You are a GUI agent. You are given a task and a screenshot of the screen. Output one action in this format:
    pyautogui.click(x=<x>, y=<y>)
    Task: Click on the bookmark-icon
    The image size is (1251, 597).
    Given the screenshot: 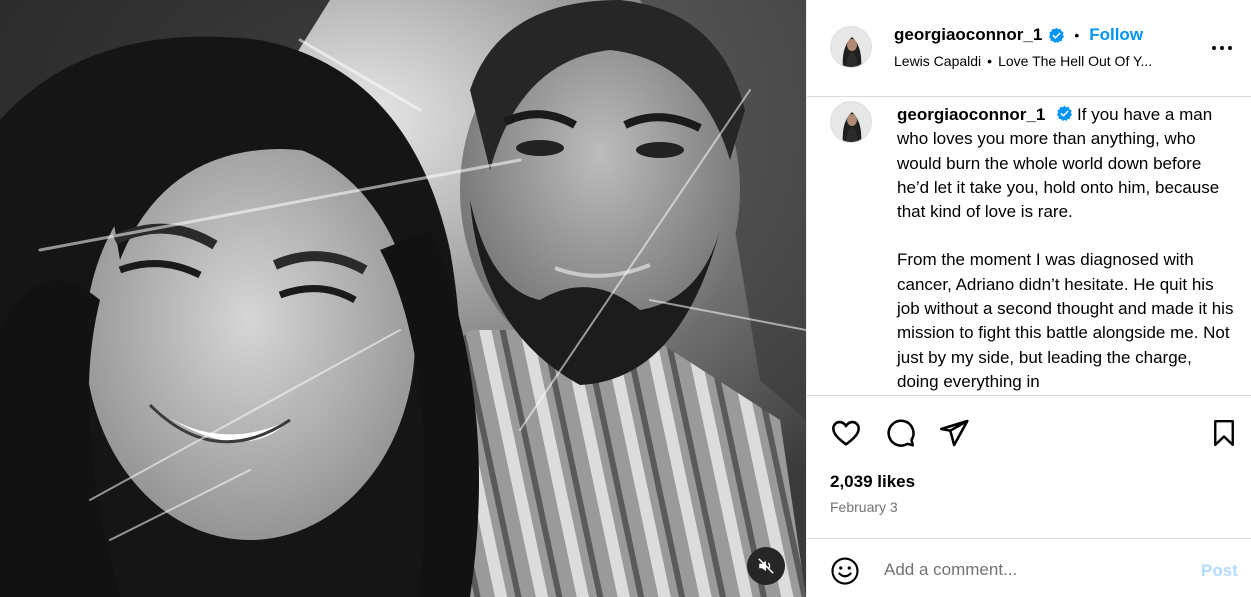 What is the action you would take?
    pyautogui.click(x=1224, y=433)
    